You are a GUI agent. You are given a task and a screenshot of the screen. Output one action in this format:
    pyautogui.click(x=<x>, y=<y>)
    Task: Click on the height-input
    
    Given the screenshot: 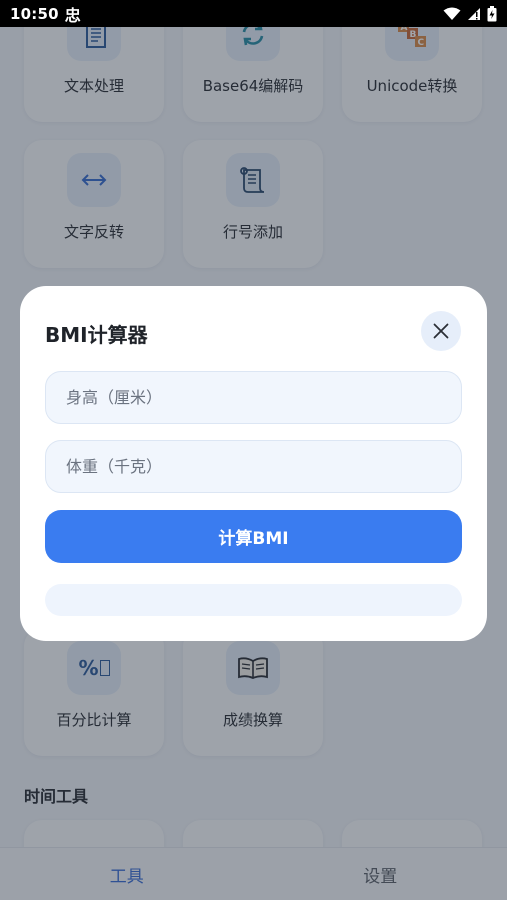 What is the action you would take?
    pyautogui.click(x=253, y=397)
    